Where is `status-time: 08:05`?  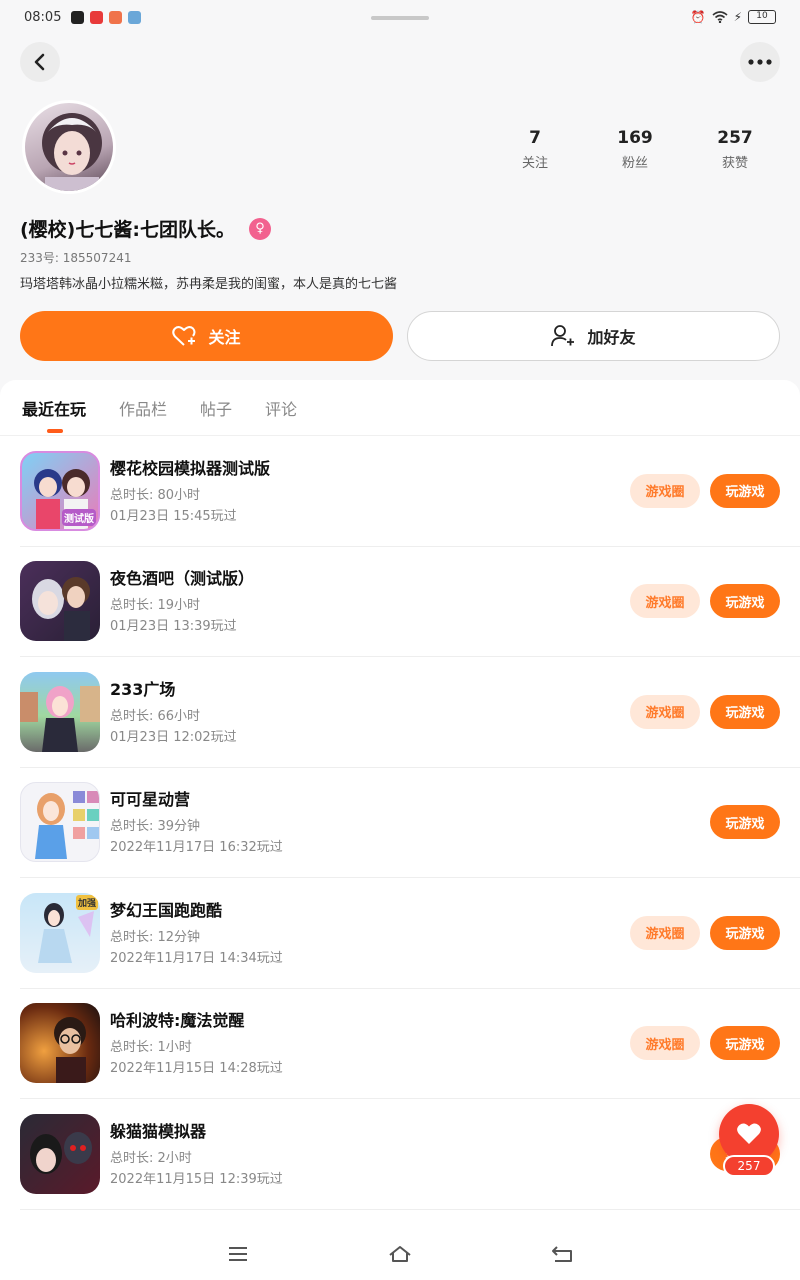 status-time: 08:05 is located at coordinates (43, 17).